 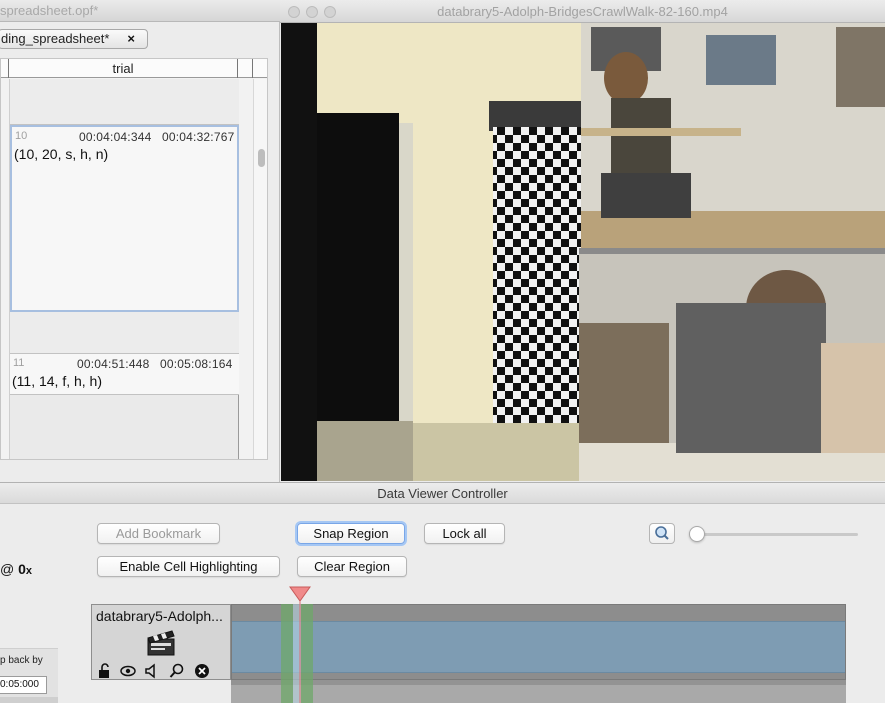 I want to click on track-lane, so click(x=538, y=642).